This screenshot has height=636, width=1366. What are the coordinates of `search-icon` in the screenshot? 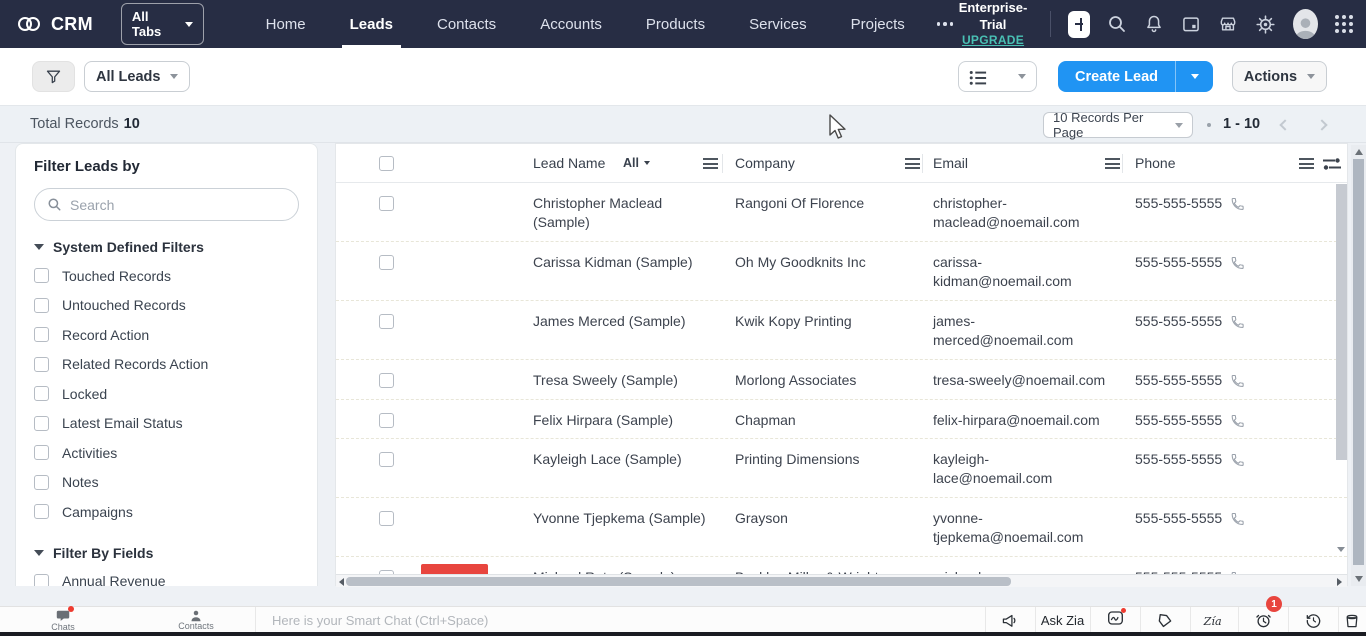 It's located at (1117, 24).